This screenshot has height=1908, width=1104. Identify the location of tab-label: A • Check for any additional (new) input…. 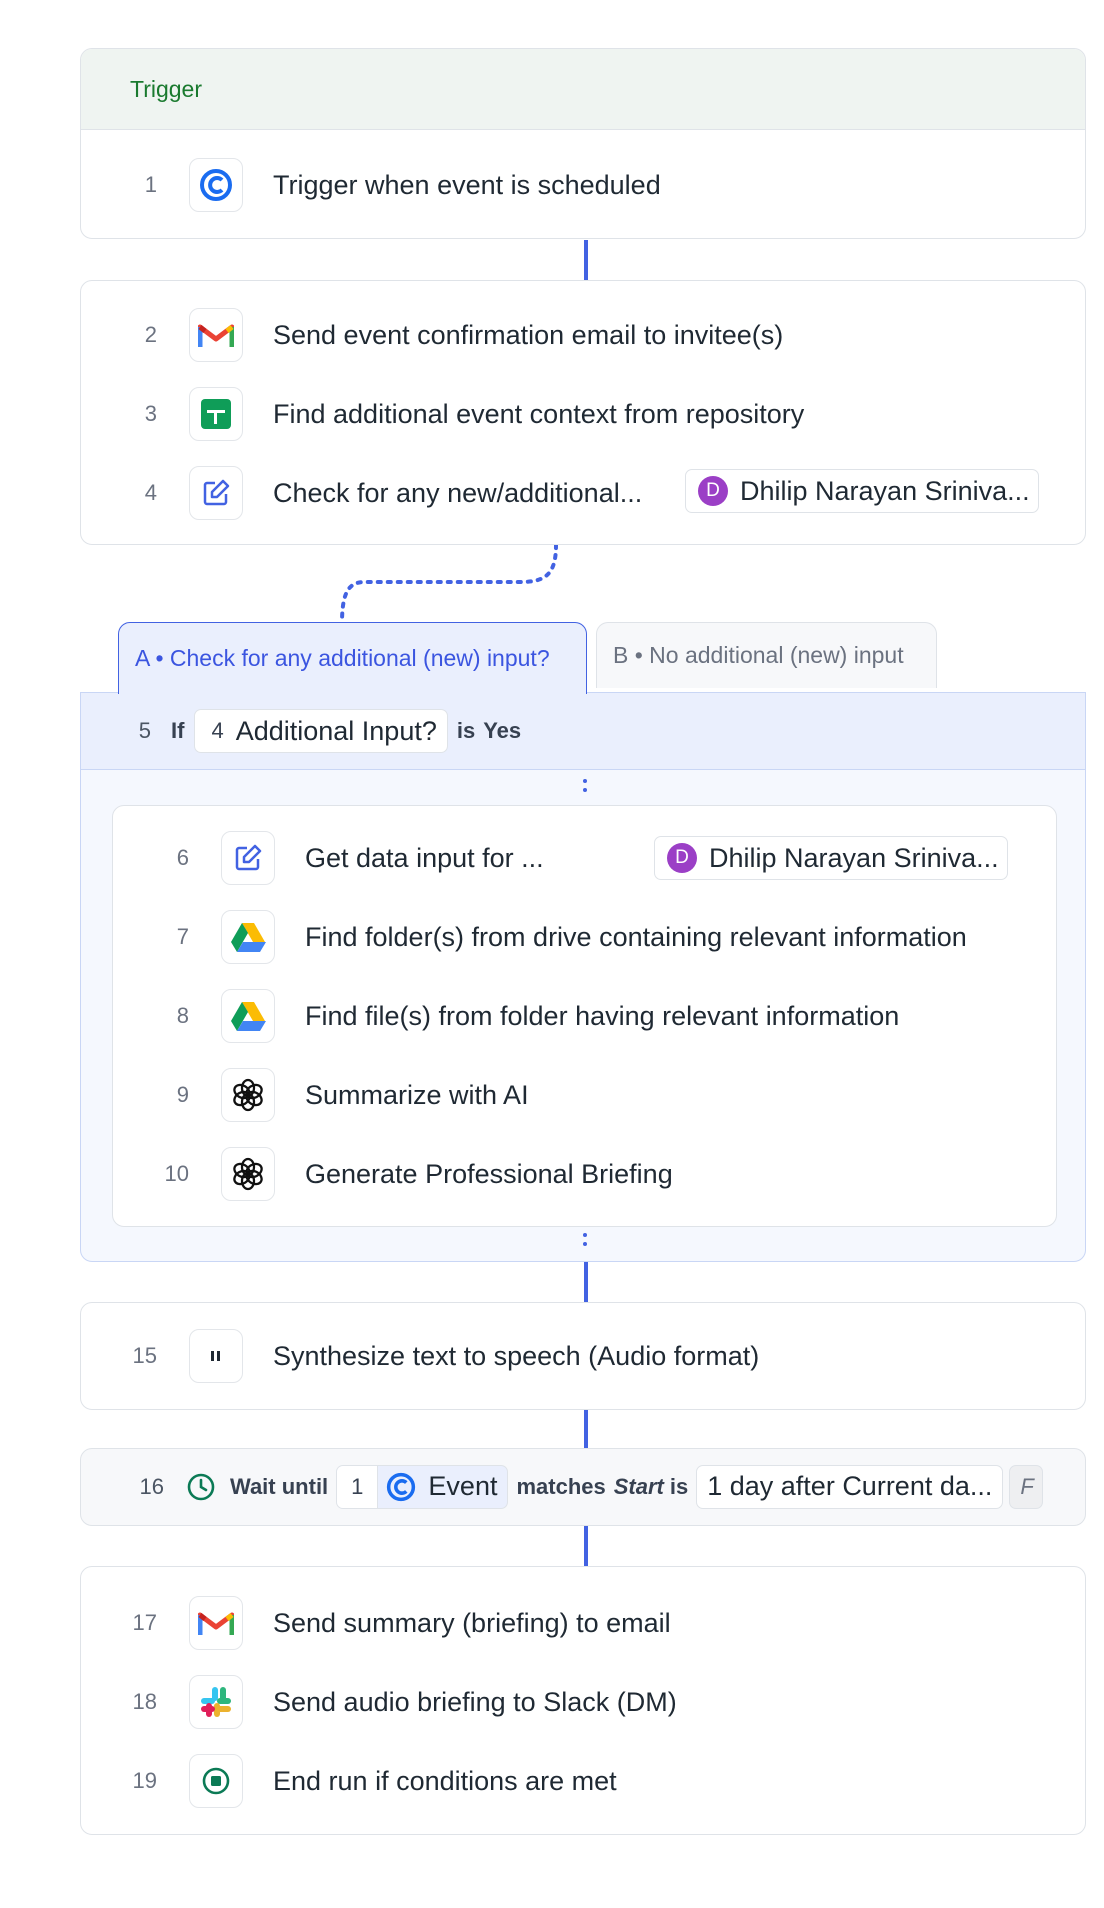
(342, 658).